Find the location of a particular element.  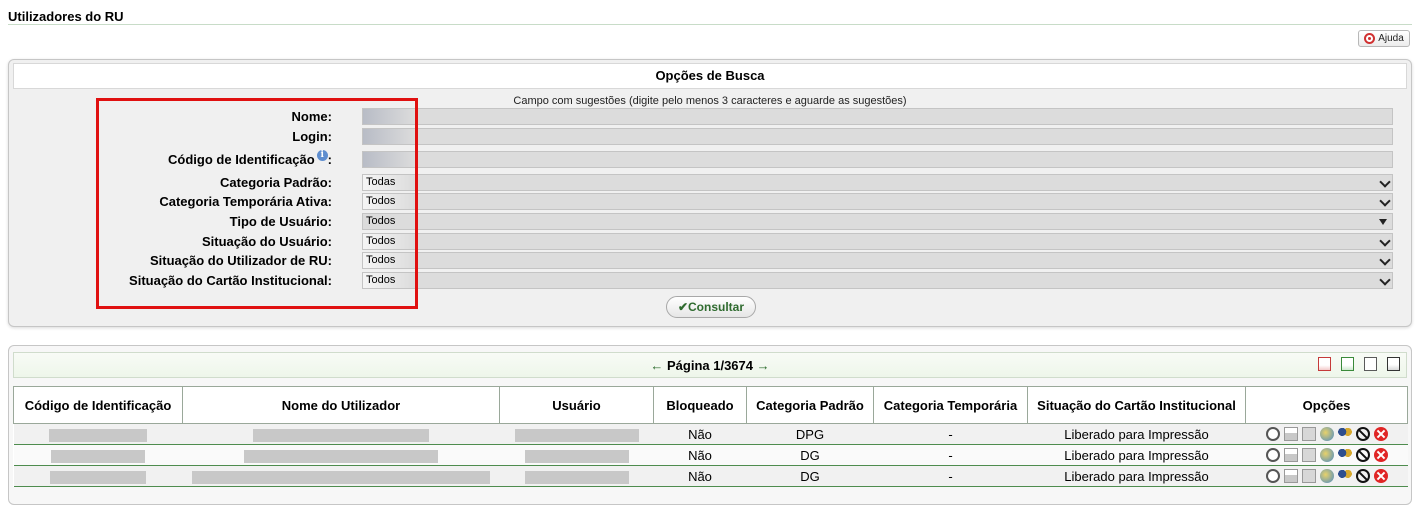

page-title: Utilizadores do RU is located at coordinates (66, 16).